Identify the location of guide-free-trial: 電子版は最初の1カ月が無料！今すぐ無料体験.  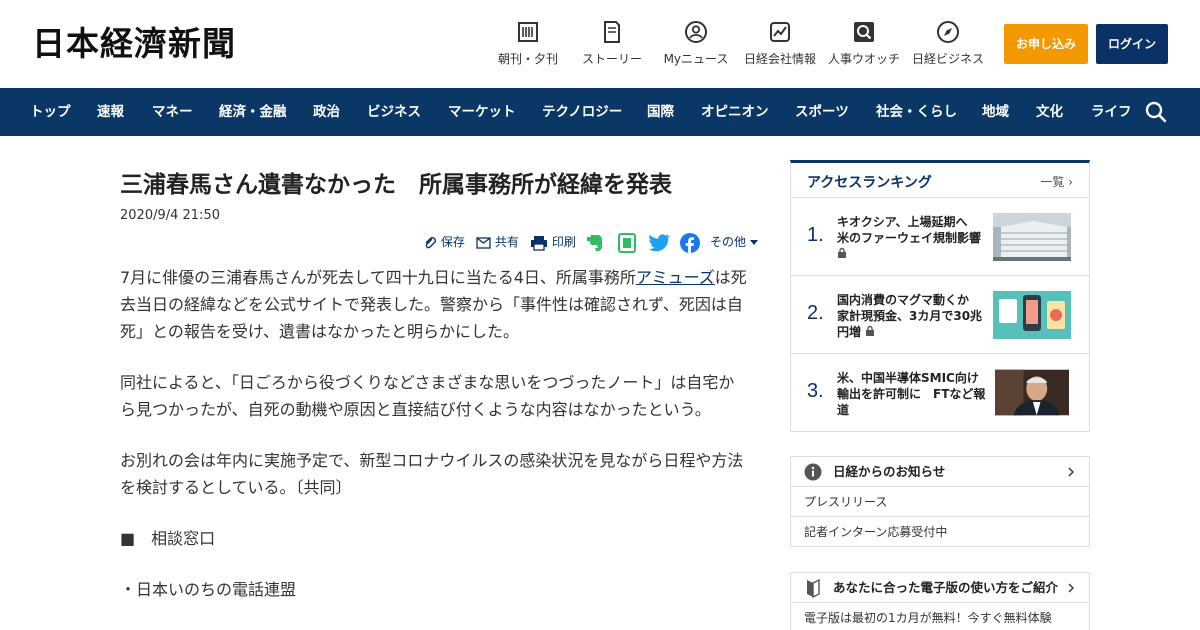
(940, 616).